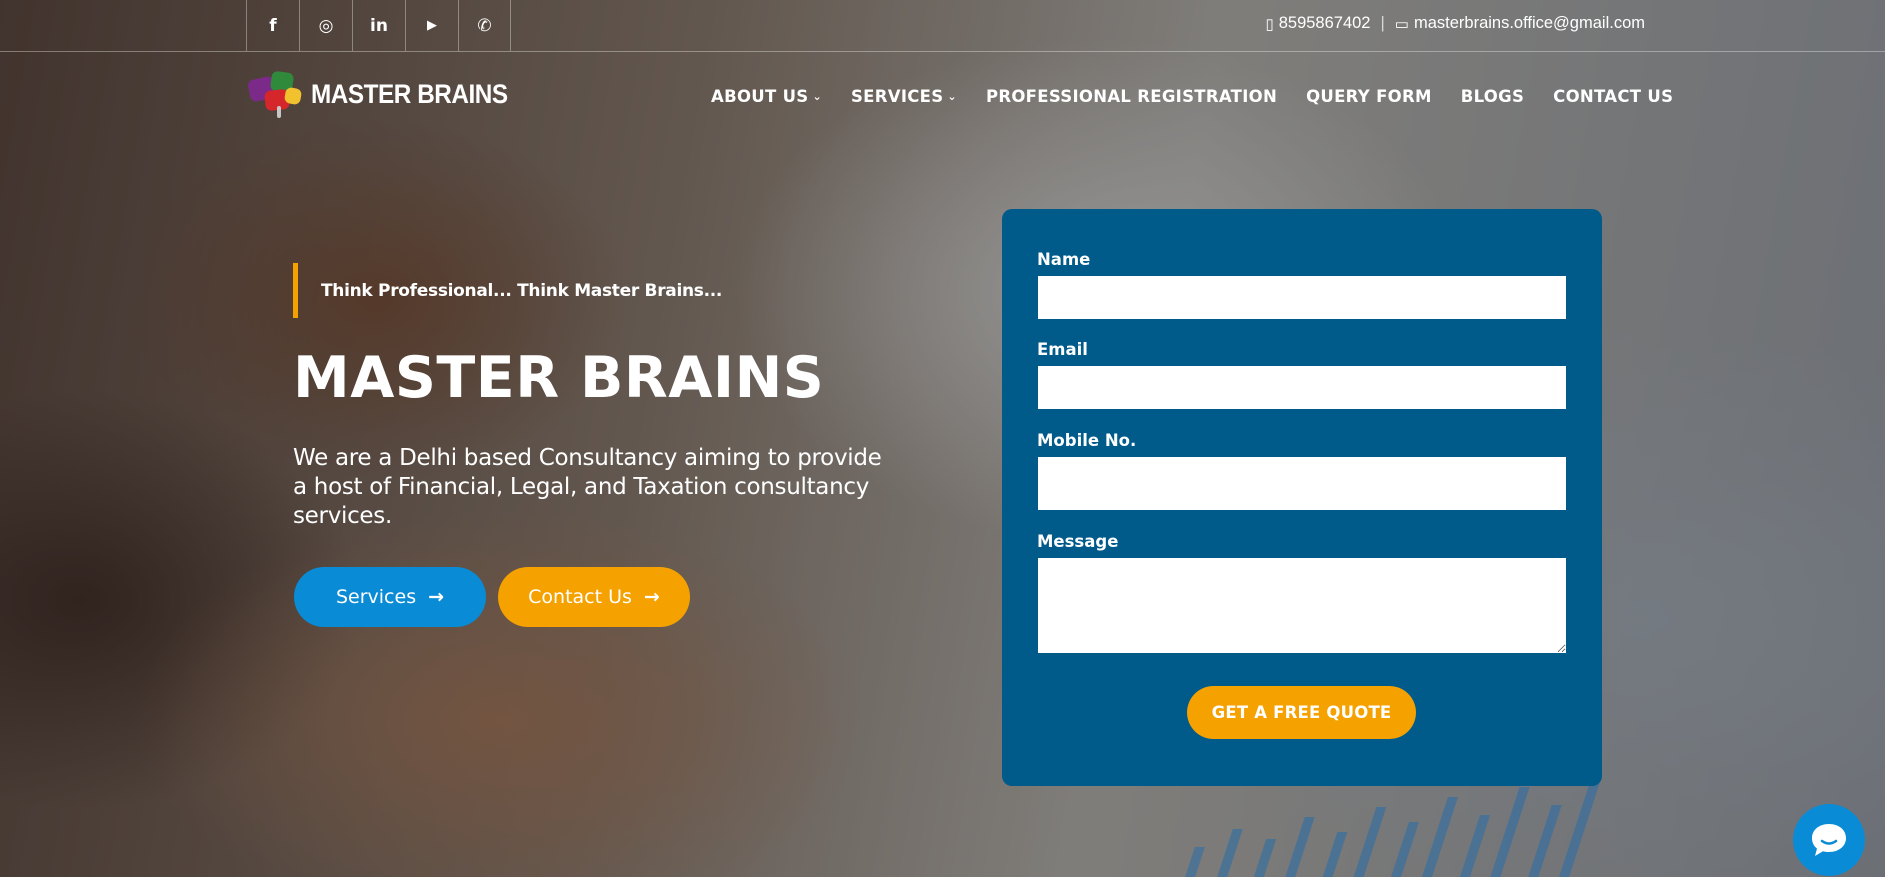 The image size is (1885, 877). Describe the element at coordinates (409, 93) in the screenshot. I see `logo-text: MASTER BRAINS` at that location.